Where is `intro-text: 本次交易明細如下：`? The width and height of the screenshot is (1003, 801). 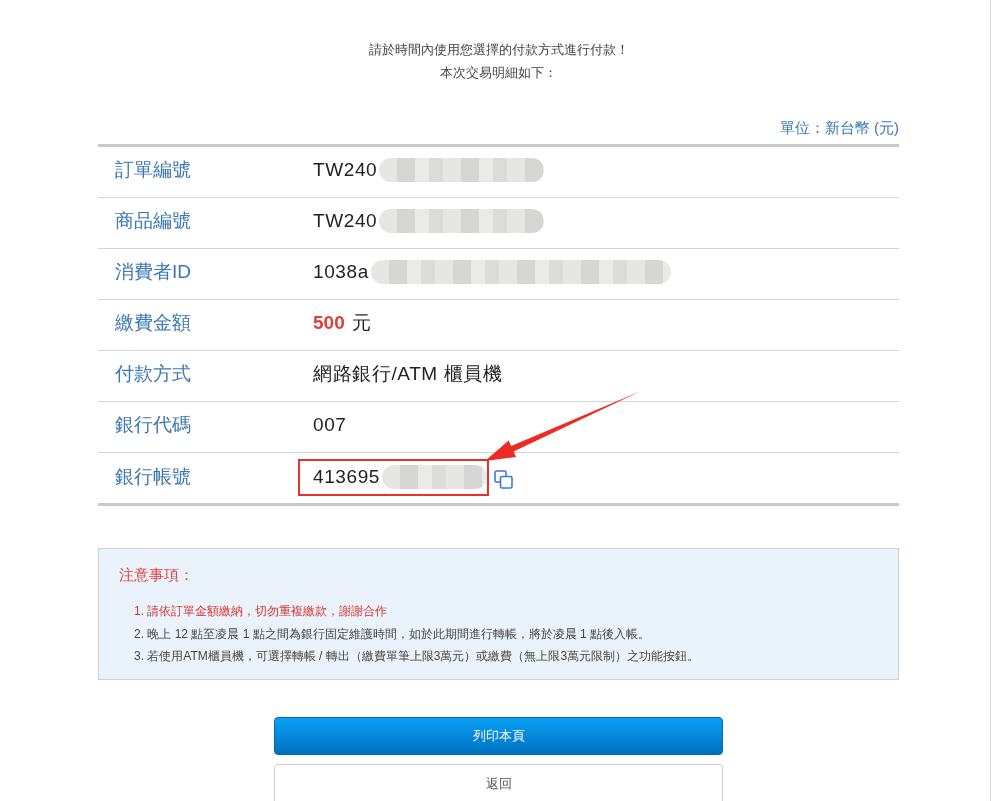 intro-text: 本次交易明細如下： is located at coordinates (498, 73).